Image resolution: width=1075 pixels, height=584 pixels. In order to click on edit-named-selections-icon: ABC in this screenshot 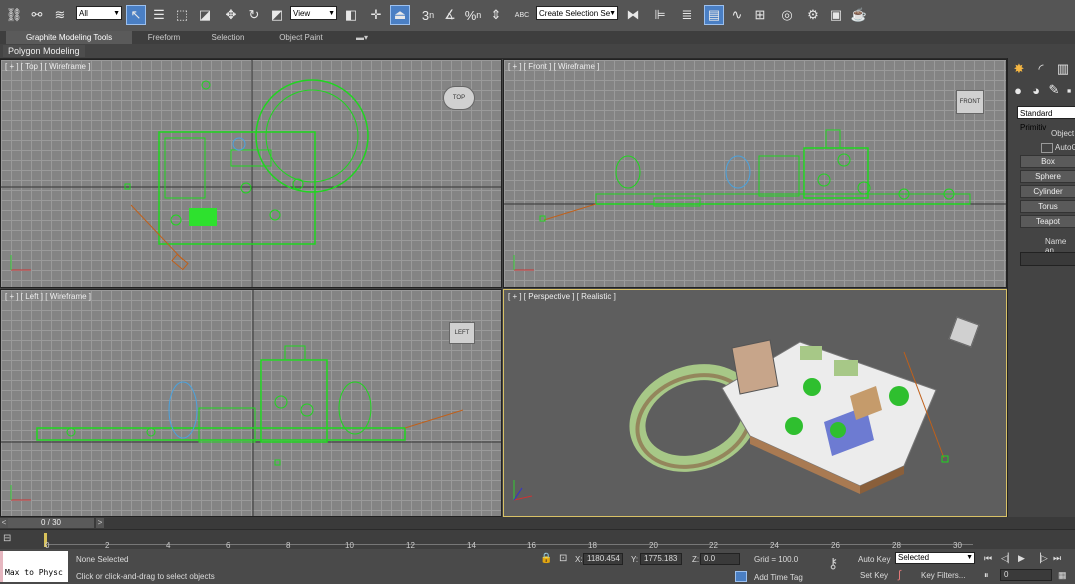, I will do `click(522, 15)`.